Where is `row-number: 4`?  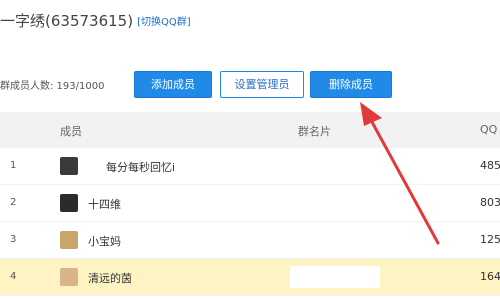
row-number: 4 is located at coordinates (13, 276).